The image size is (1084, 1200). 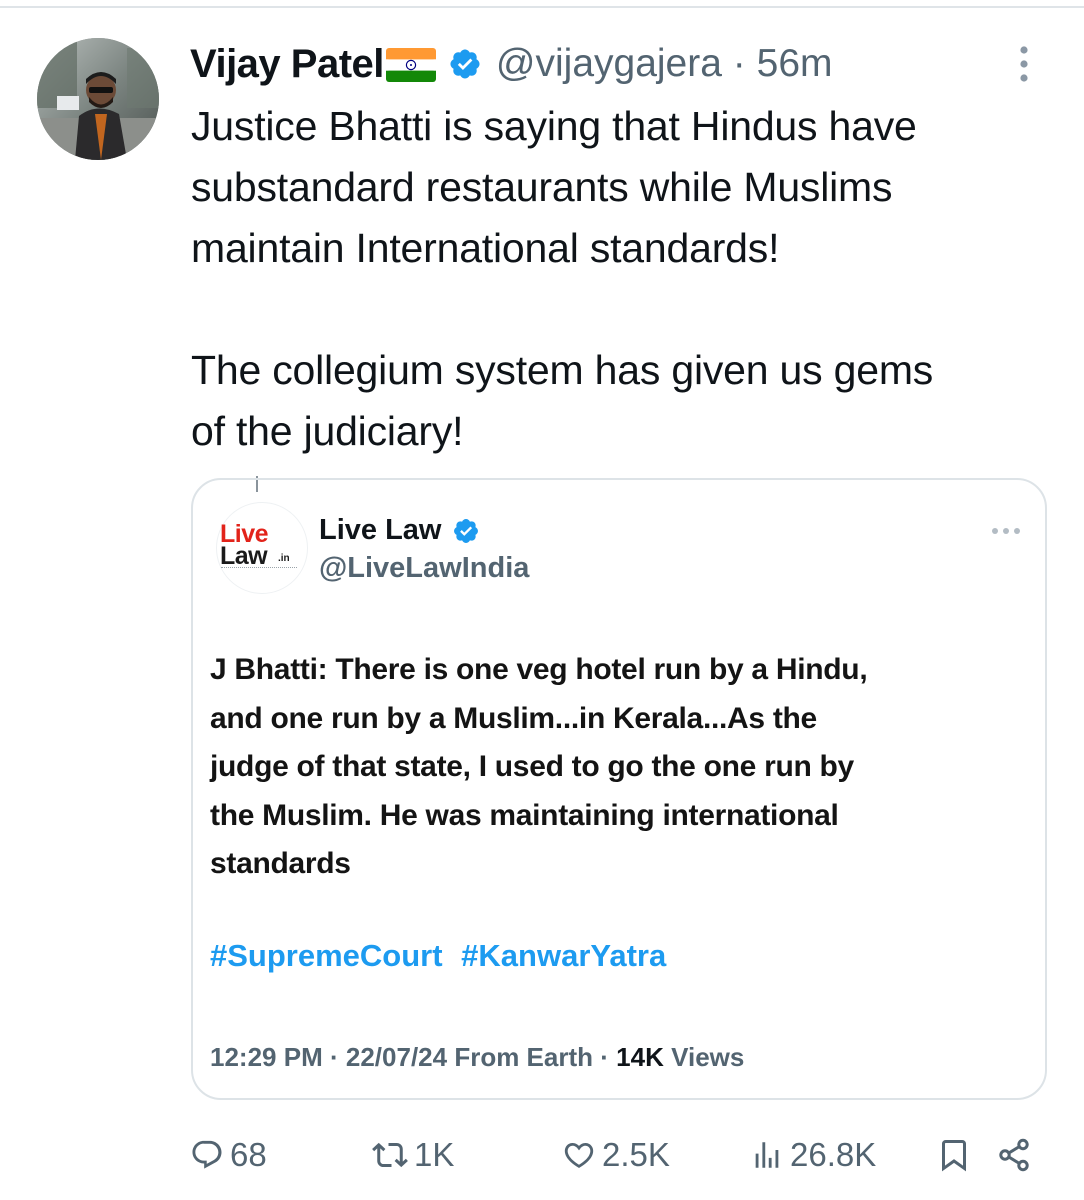 I want to click on author-avatar-photo, so click(x=98, y=99).